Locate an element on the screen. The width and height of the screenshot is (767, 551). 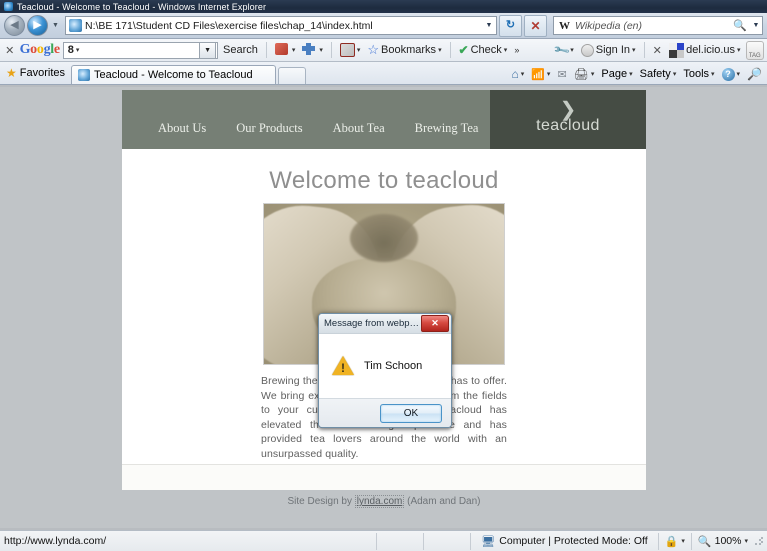
read-mail-button: ✉ is located at coordinates (561, 74).